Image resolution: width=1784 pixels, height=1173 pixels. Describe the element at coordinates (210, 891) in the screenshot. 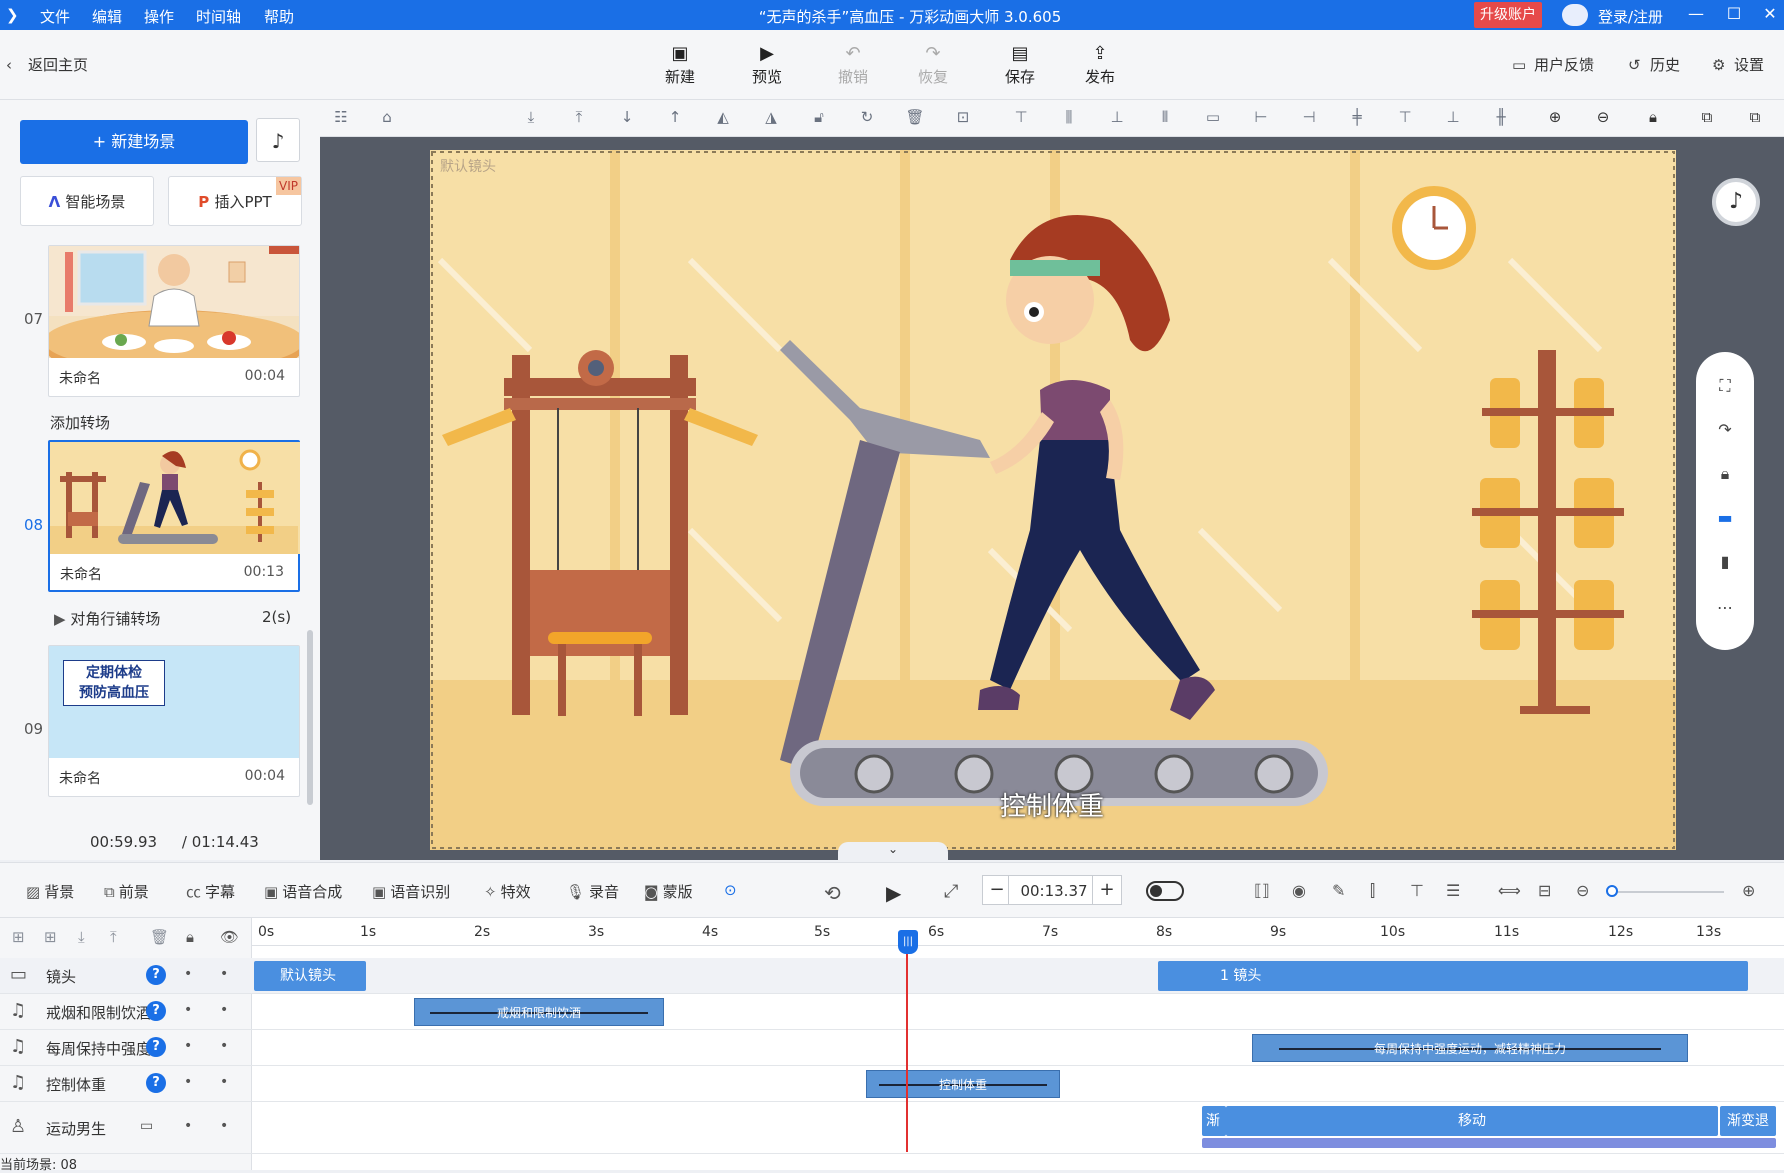

I see `caption-button: ㏄字幕` at that location.